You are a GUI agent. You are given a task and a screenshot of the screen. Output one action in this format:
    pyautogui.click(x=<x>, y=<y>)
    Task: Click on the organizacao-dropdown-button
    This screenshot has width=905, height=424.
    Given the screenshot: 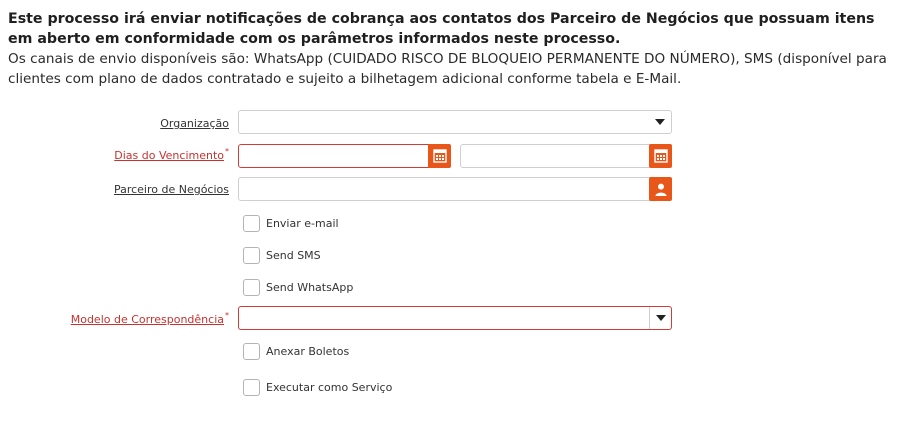 What is the action you would take?
    pyautogui.click(x=660, y=122)
    